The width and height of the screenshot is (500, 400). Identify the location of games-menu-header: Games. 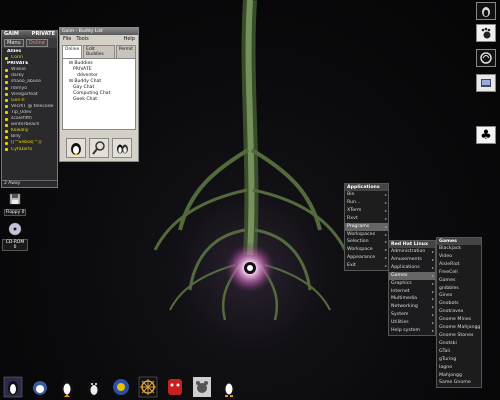
(459, 241).